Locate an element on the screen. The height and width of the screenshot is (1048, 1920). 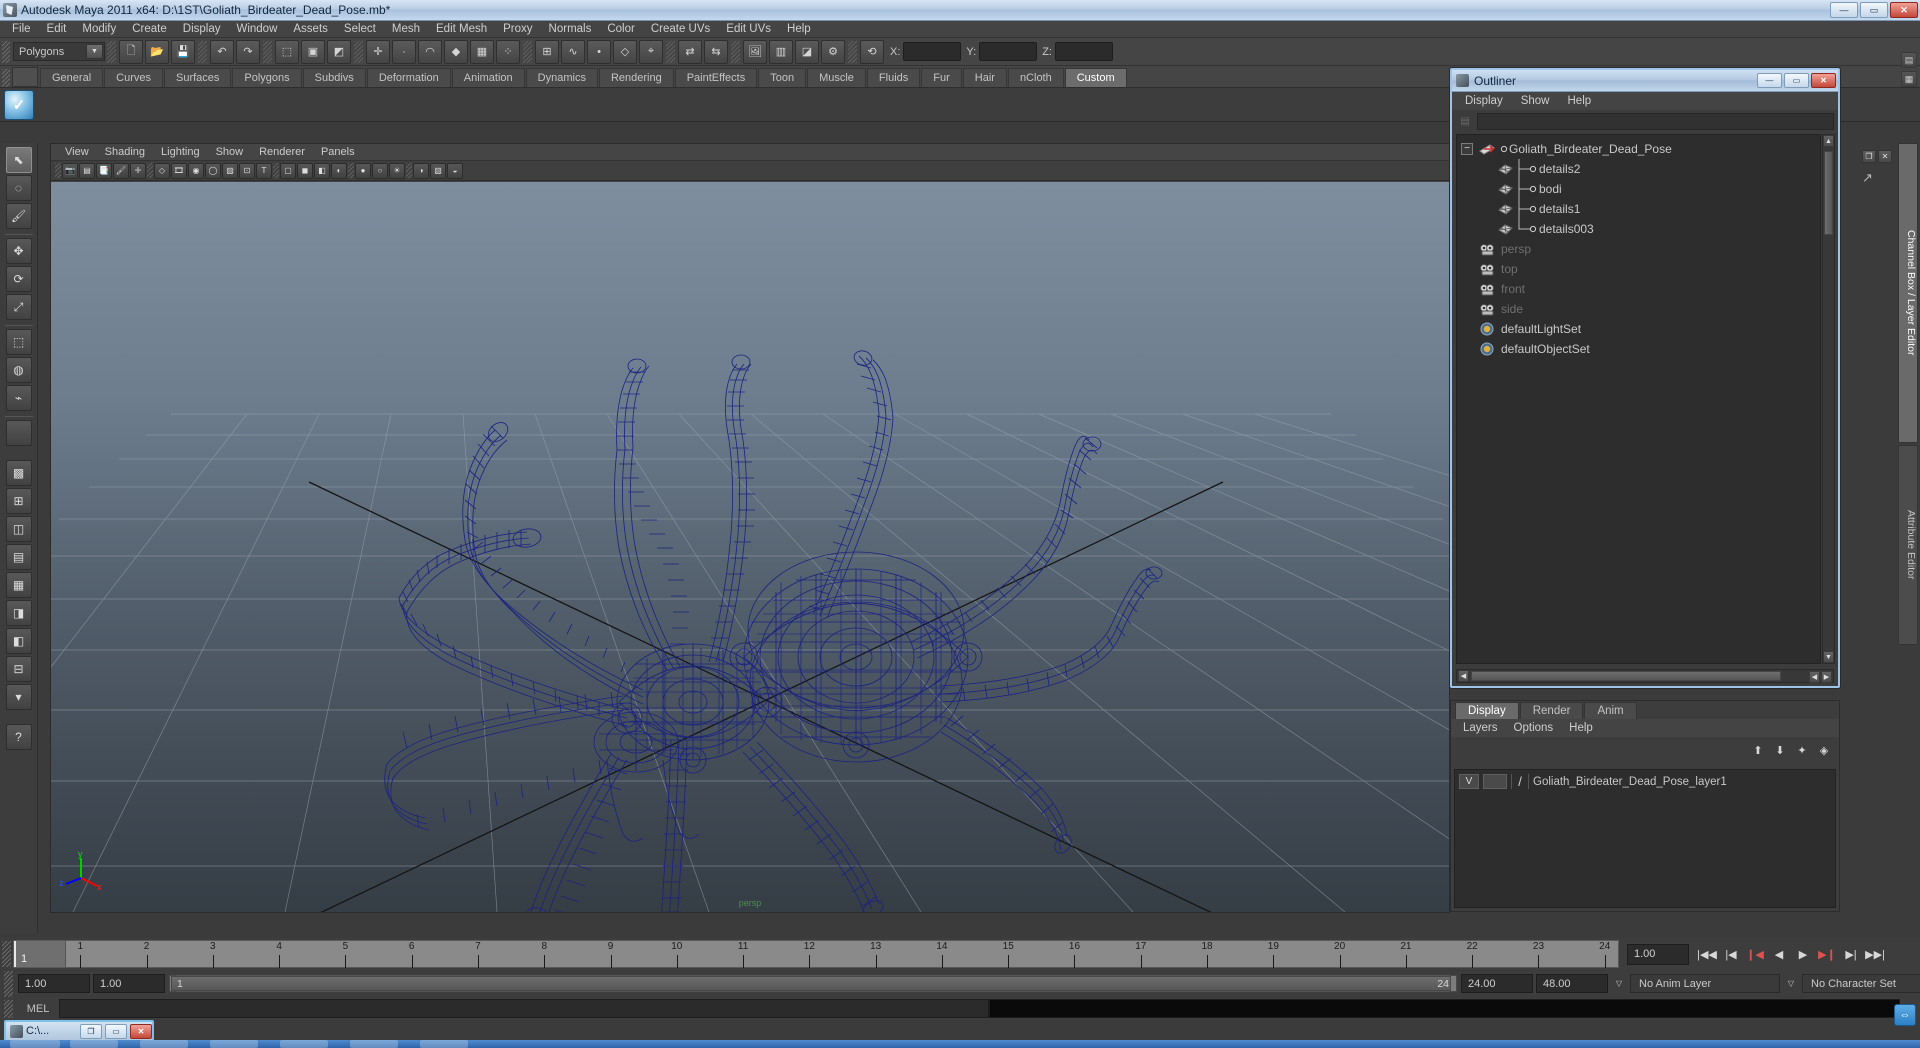
layer-editor-tab-anim: Anim is located at coordinates (1610, 710).